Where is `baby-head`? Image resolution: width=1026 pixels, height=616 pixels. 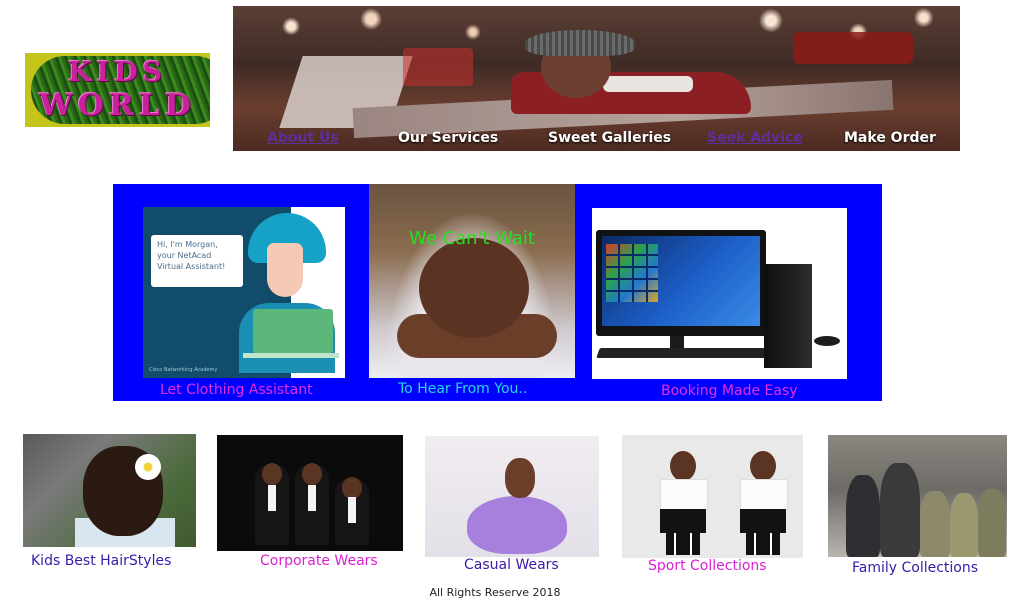
baby-head is located at coordinates (474, 288).